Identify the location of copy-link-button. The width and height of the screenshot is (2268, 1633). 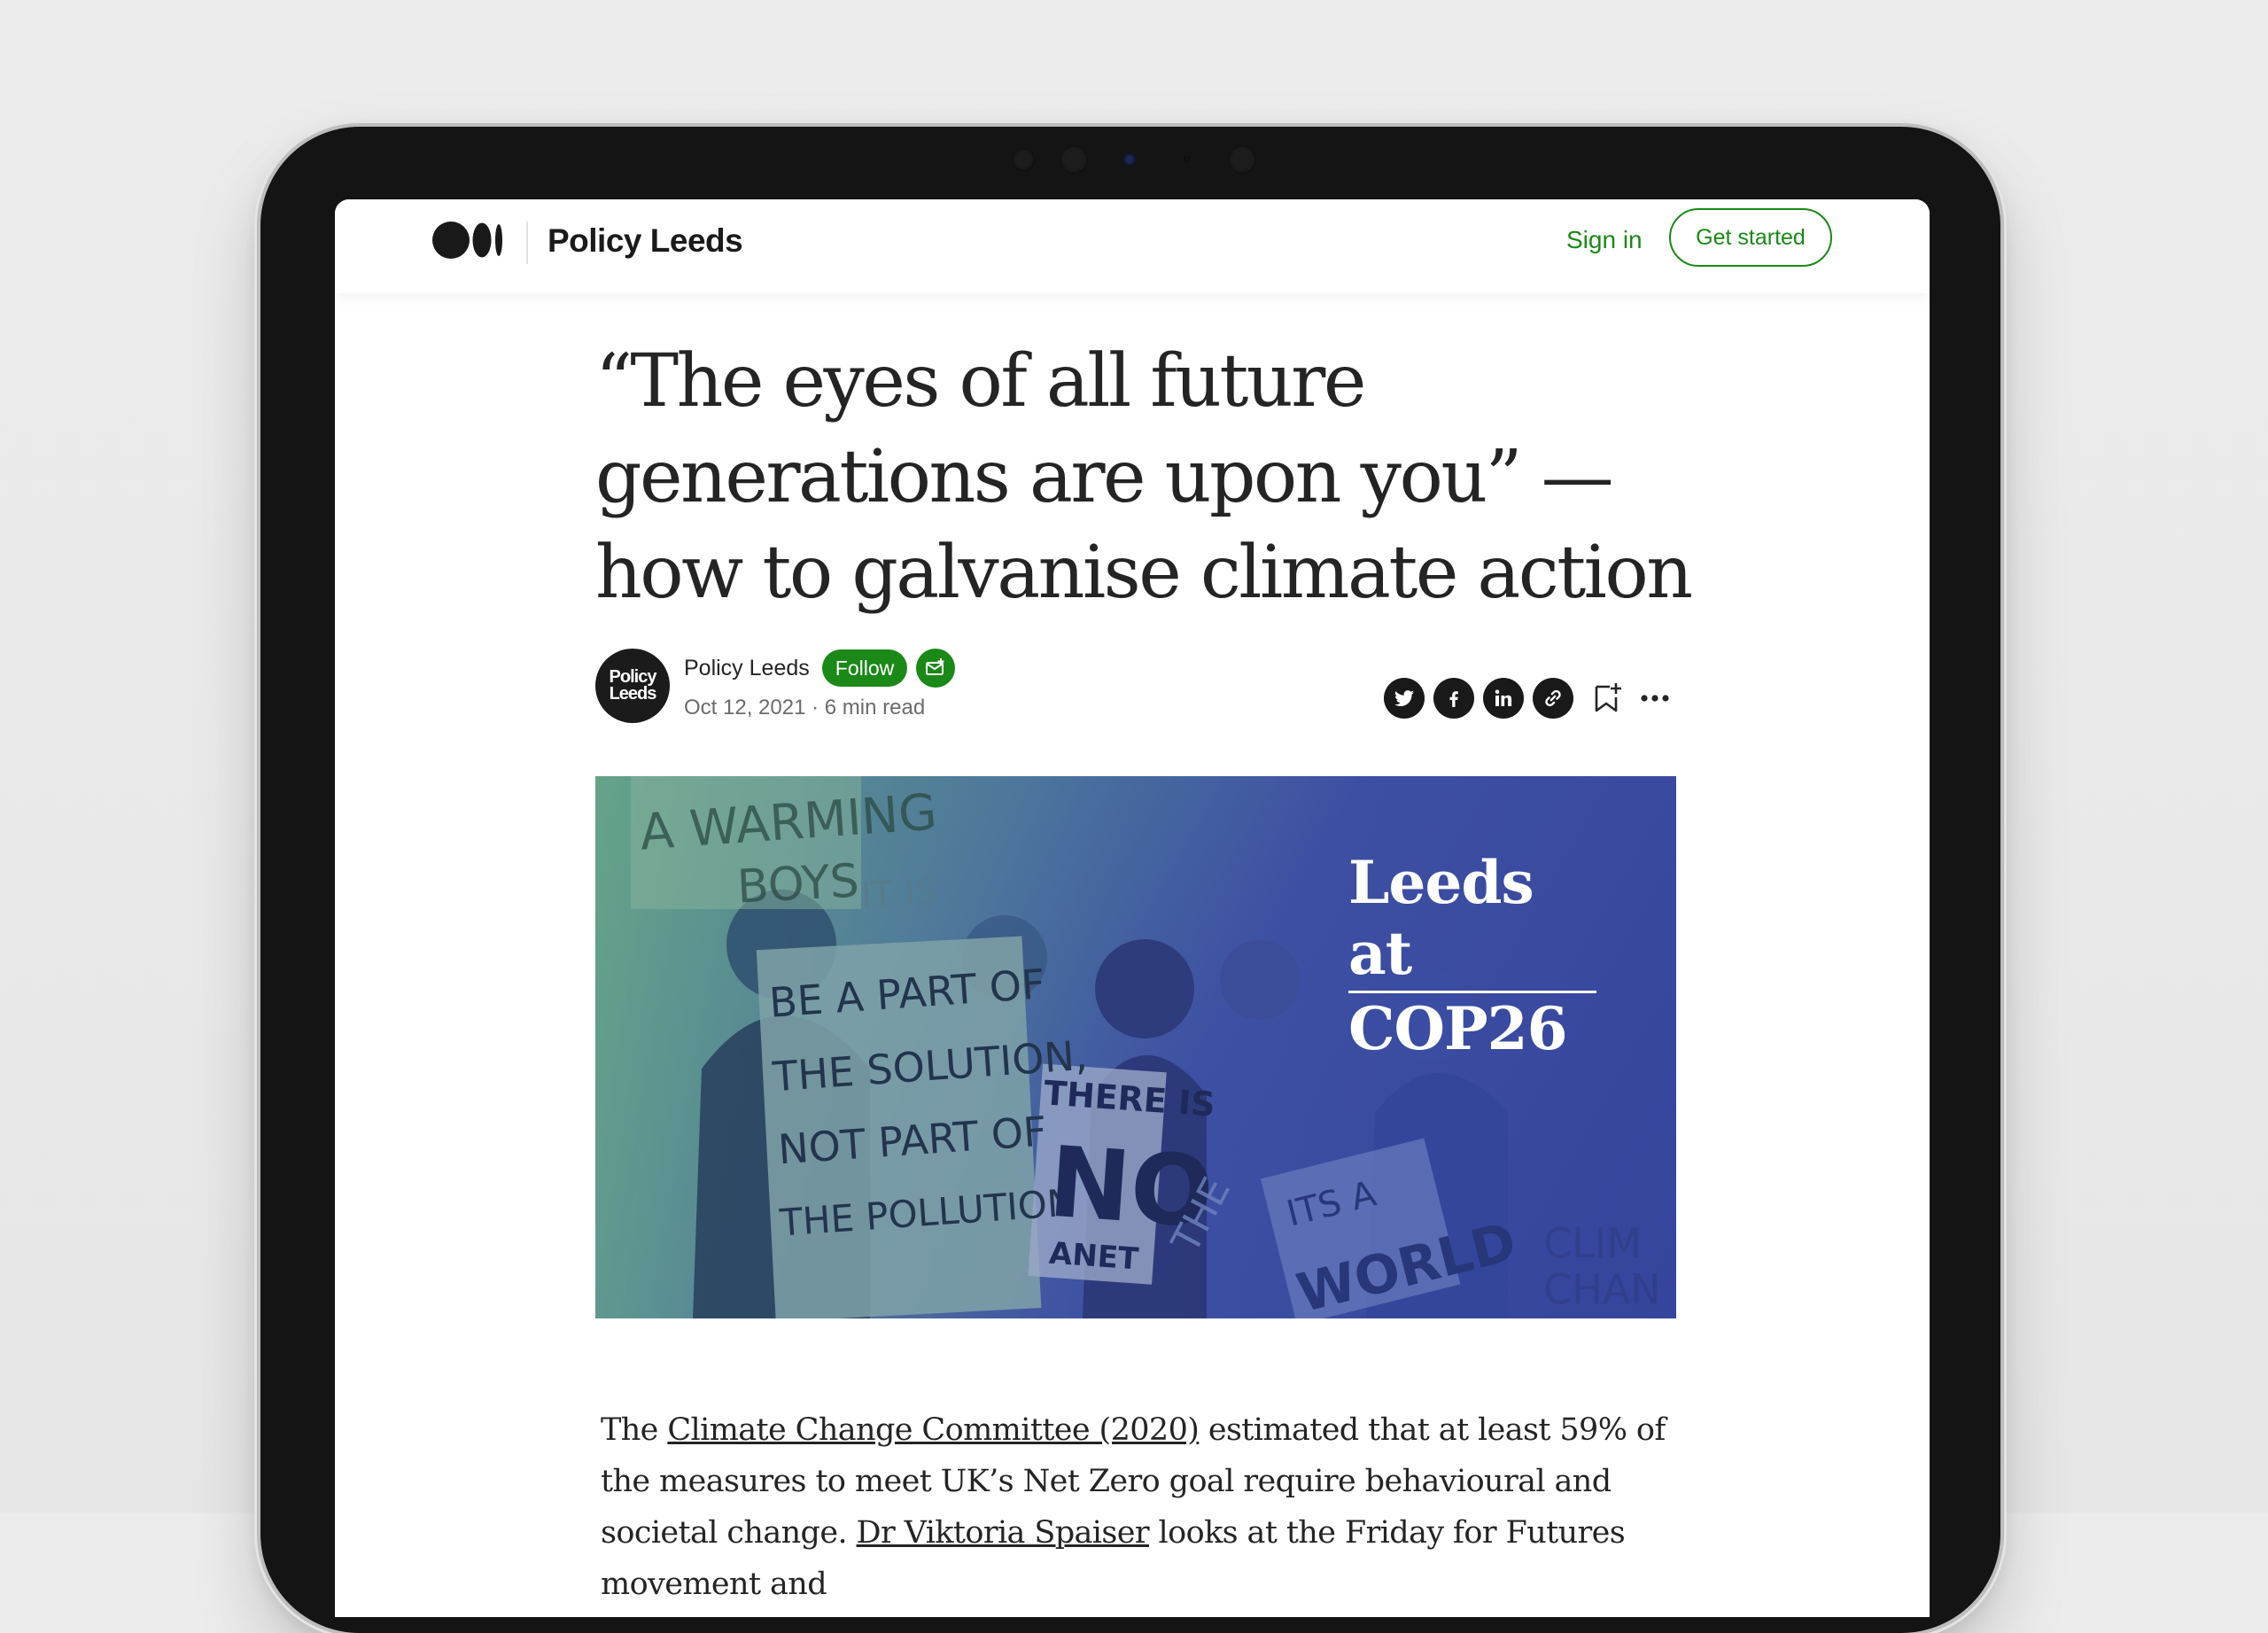
(1553, 698).